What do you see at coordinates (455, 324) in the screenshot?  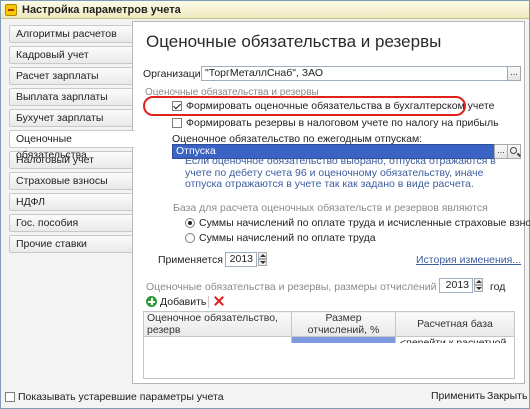 I see `column-header-base: Расчетная база` at bounding box center [455, 324].